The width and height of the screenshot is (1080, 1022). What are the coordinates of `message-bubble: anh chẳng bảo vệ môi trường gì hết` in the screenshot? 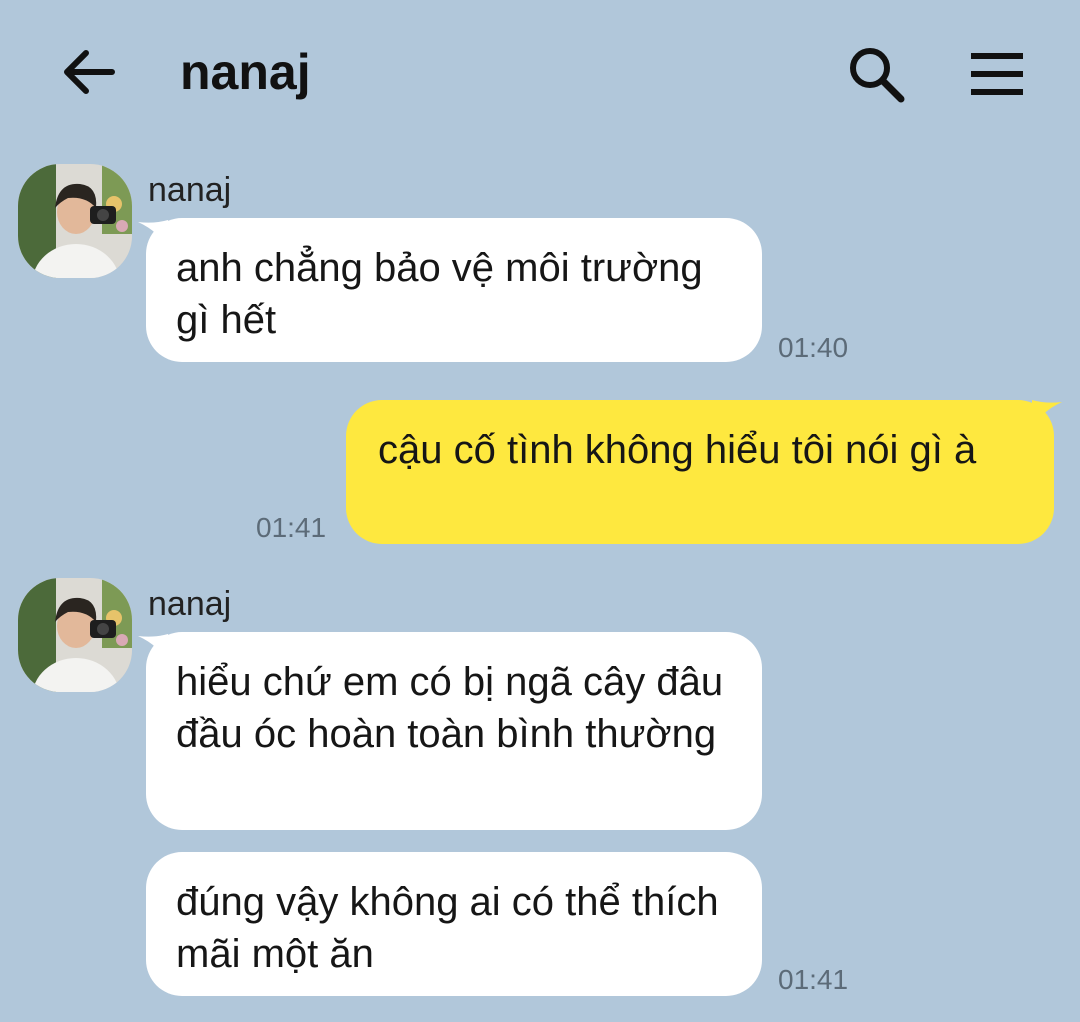 It's located at (454, 290).